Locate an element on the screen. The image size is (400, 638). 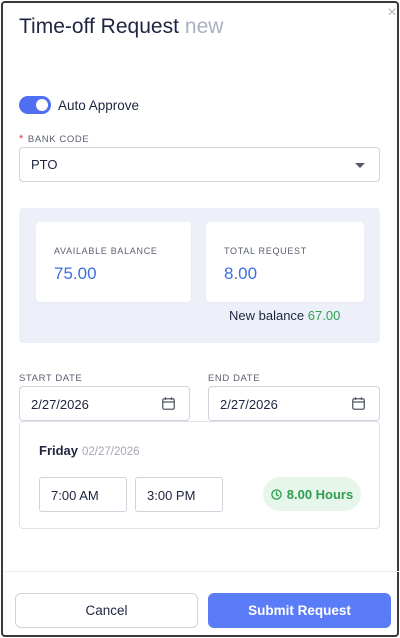
available-balance-label: AVAILABLE BALANCE is located at coordinates (106, 251).